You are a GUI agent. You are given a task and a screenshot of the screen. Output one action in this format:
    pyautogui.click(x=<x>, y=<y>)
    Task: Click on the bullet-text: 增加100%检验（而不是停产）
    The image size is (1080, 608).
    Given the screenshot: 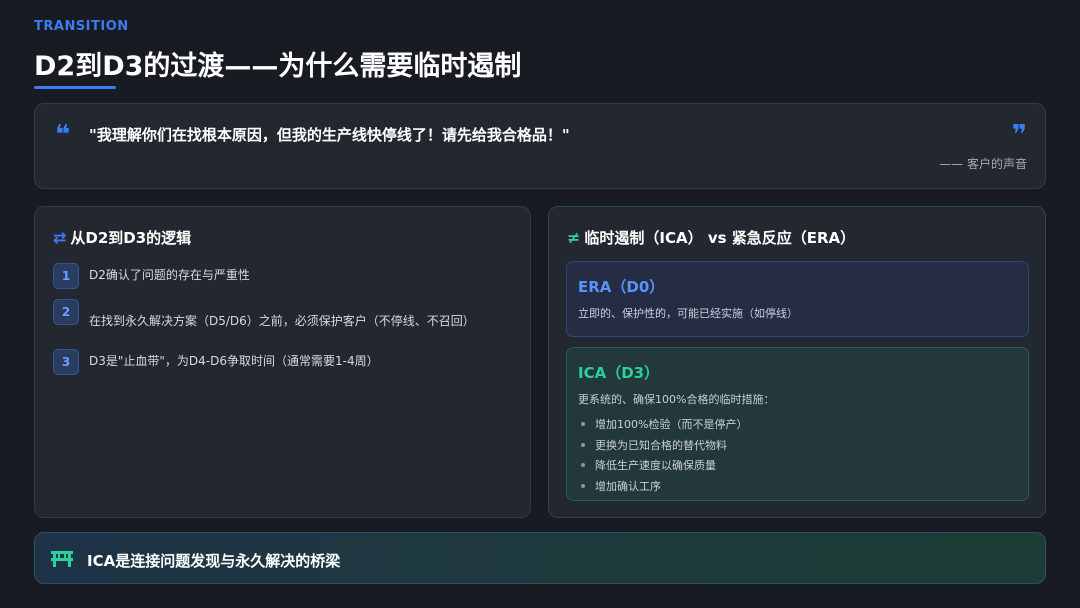 What is the action you would take?
    pyautogui.click(x=671, y=425)
    